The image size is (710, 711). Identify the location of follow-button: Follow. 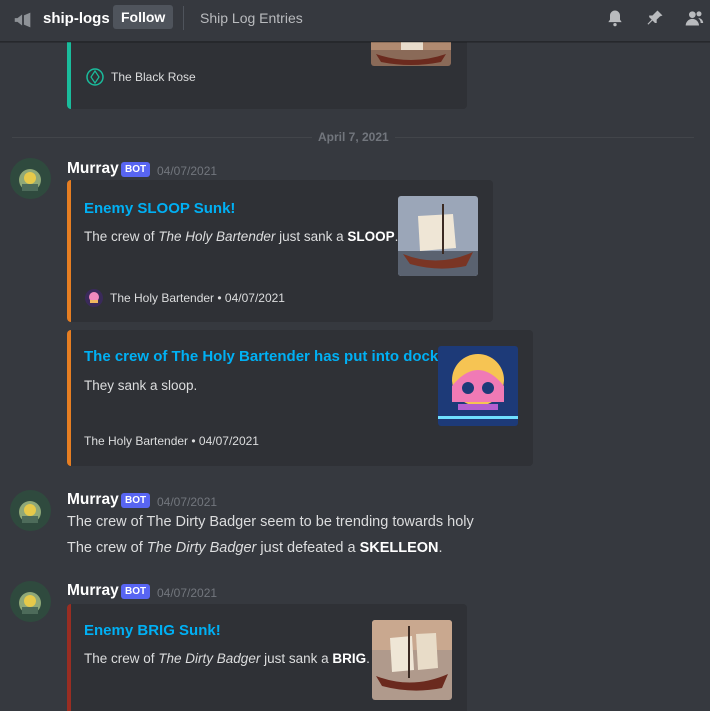
(143, 17).